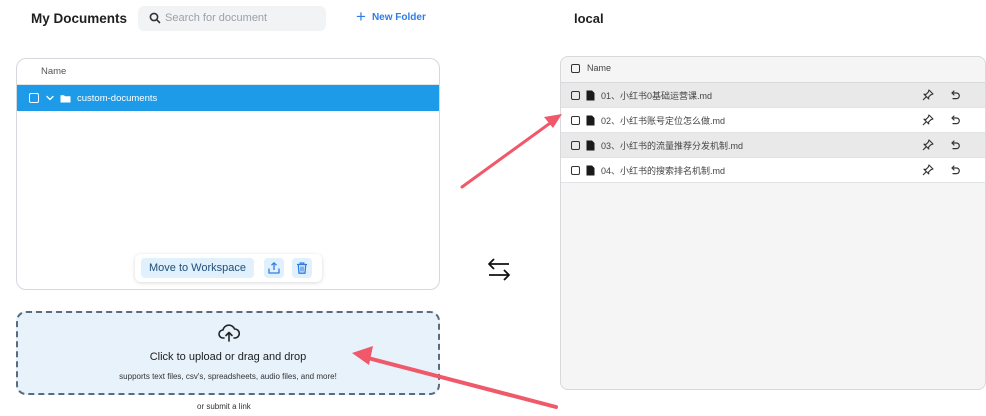  Describe the element at coordinates (511, 151) in the screenshot. I see `annotation-arrow-to-files` at that location.